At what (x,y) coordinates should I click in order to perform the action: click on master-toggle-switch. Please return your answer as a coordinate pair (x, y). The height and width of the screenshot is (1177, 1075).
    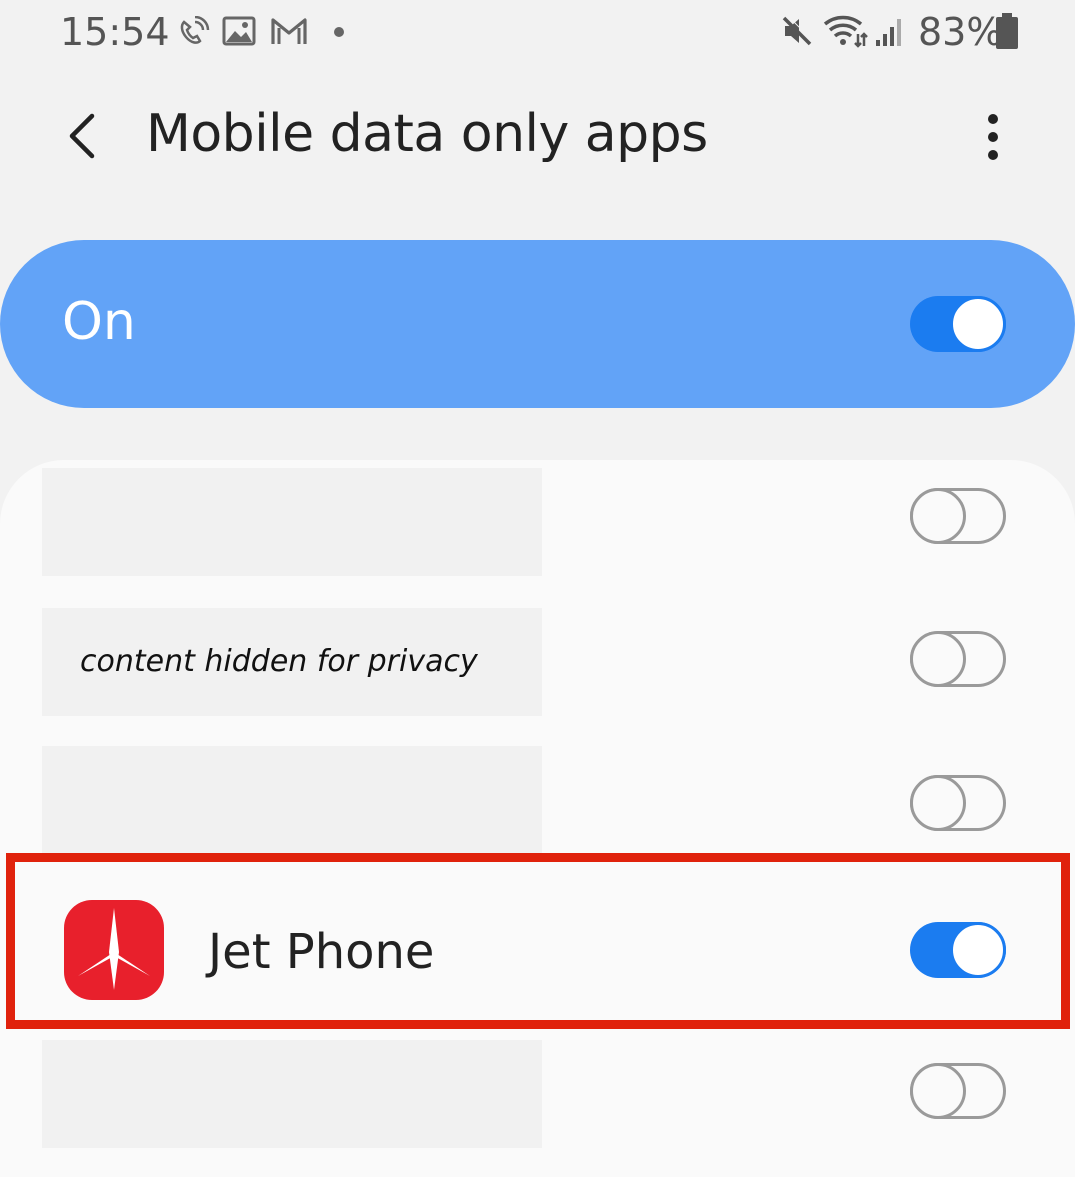
    Looking at the image, I should click on (958, 324).